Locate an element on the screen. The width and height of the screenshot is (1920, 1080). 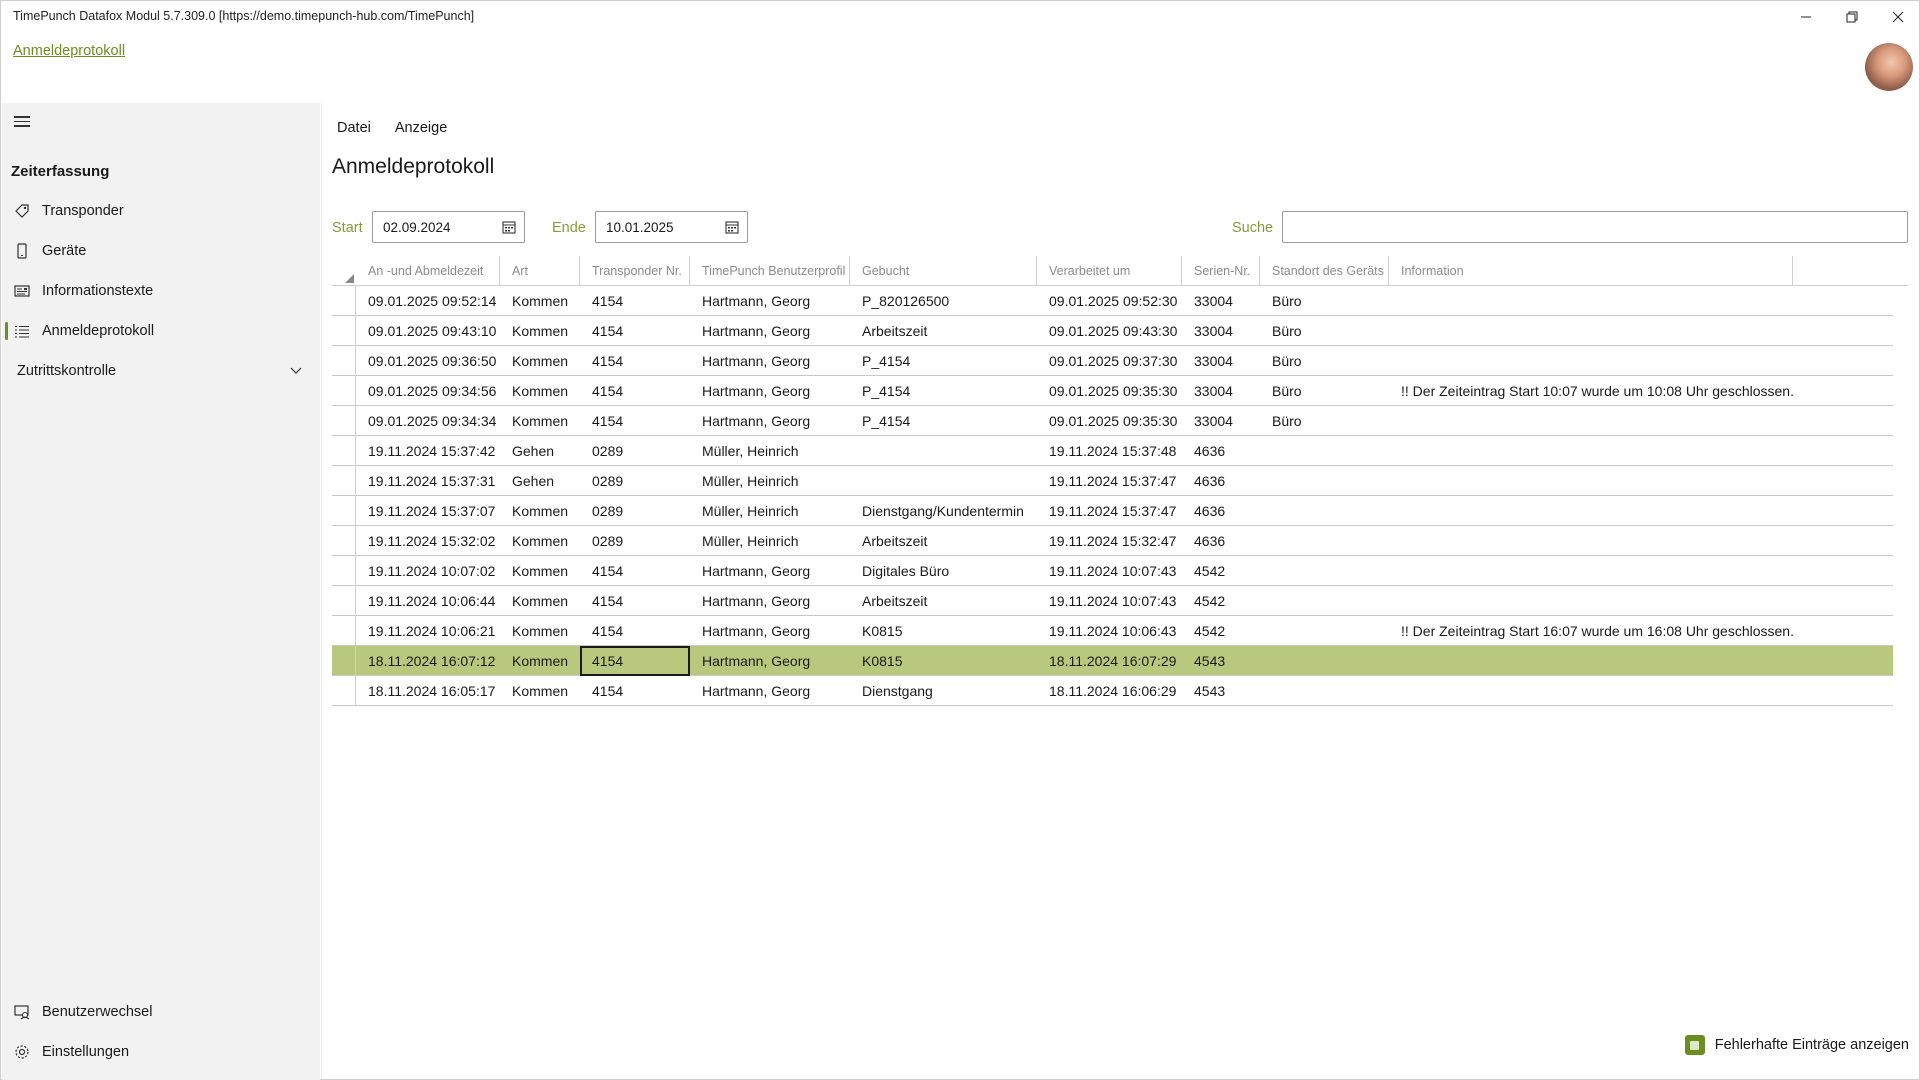
table-cell: 19.11.2024 15:32:47 is located at coordinates (1109, 541).